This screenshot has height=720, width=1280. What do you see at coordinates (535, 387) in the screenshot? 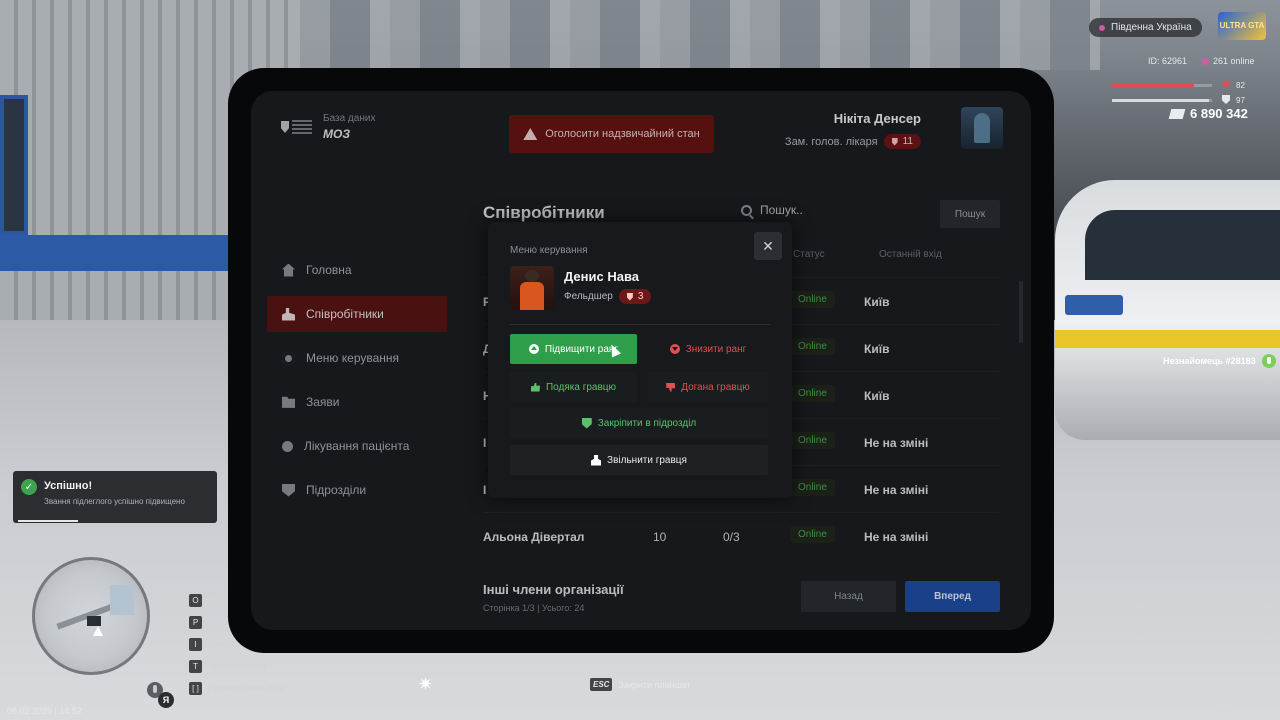
I see `thumbs-up-icon` at bounding box center [535, 387].